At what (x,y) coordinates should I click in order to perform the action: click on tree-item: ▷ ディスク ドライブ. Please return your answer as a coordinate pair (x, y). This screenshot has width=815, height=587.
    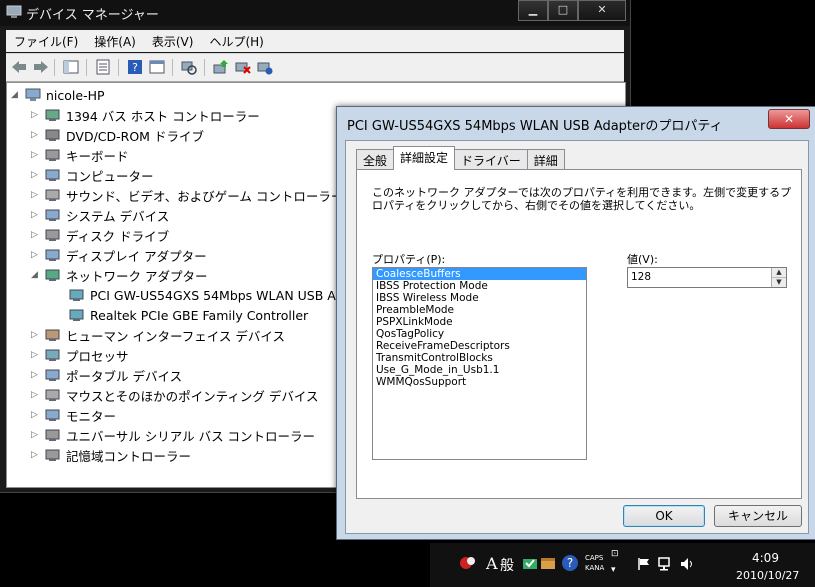
    Looking at the image, I should click on (100, 235).